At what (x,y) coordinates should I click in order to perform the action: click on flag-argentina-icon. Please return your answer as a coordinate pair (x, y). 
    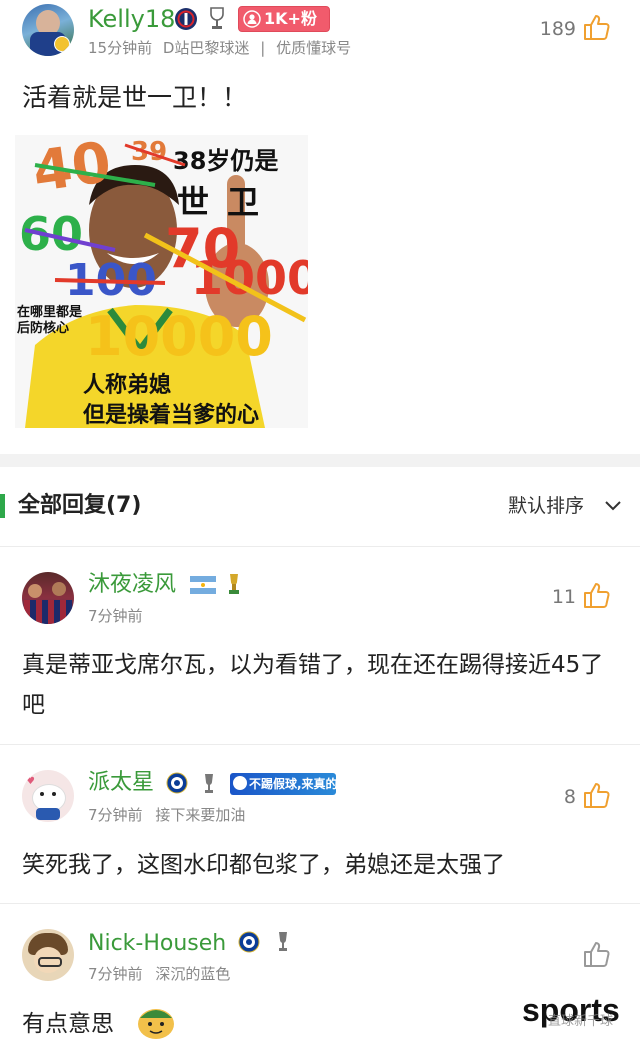
    Looking at the image, I should click on (203, 585).